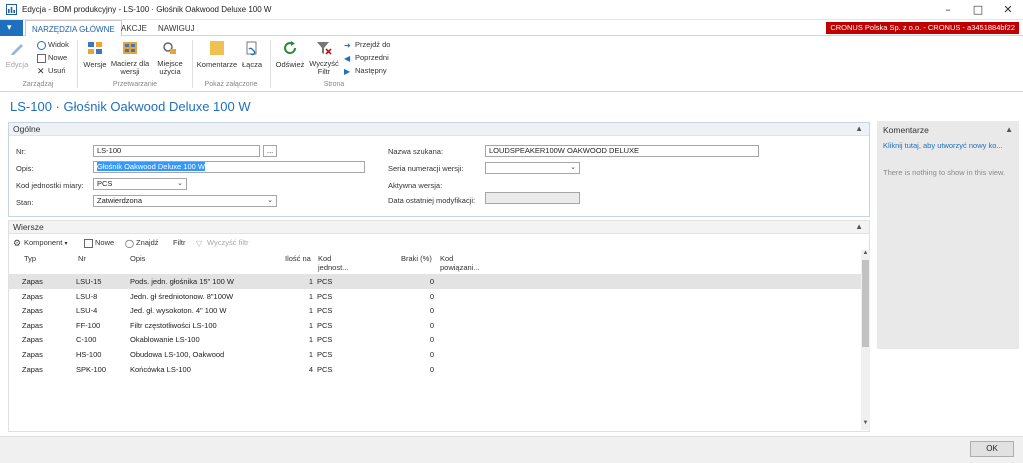 The width and height of the screenshot is (1023, 463). What do you see at coordinates (25, 202) in the screenshot?
I see `status-label: Stan:` at bounding box center [25, 202].